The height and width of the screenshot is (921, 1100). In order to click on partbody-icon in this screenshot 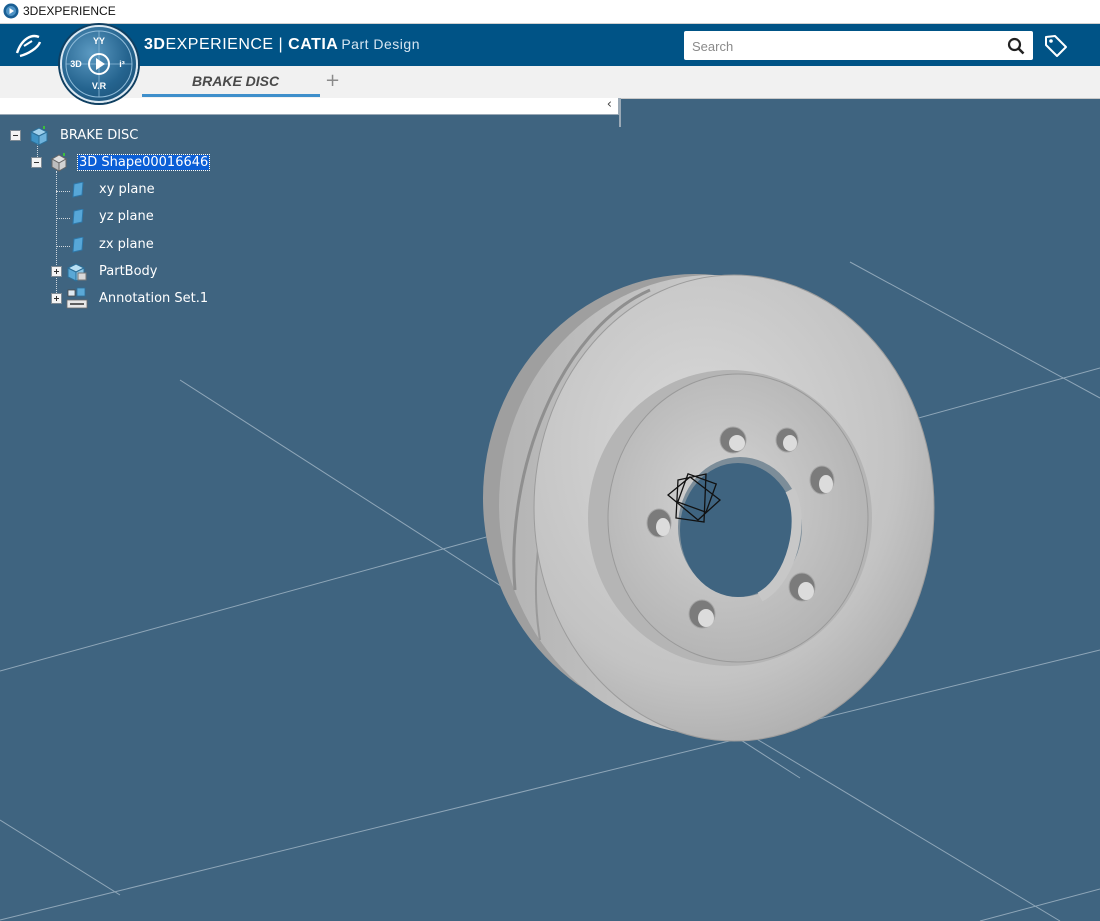, I will do `click(76, 272)`.